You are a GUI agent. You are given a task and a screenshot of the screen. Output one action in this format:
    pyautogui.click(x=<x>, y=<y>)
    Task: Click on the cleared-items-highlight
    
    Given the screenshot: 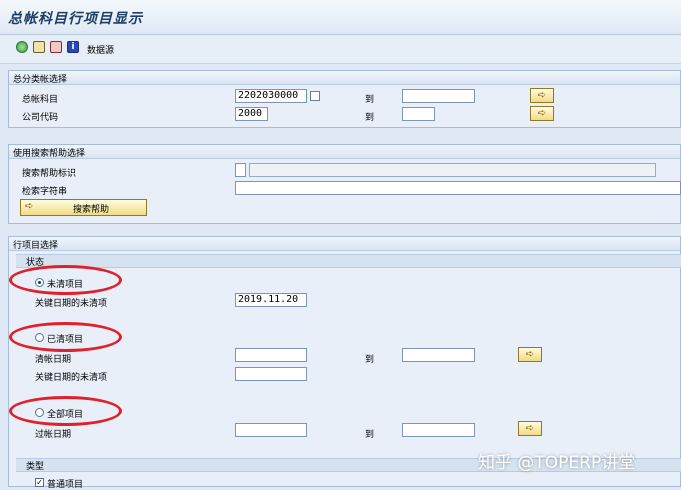 What is the action you would take?
    pyautogui.click(x=65, y=337)
    